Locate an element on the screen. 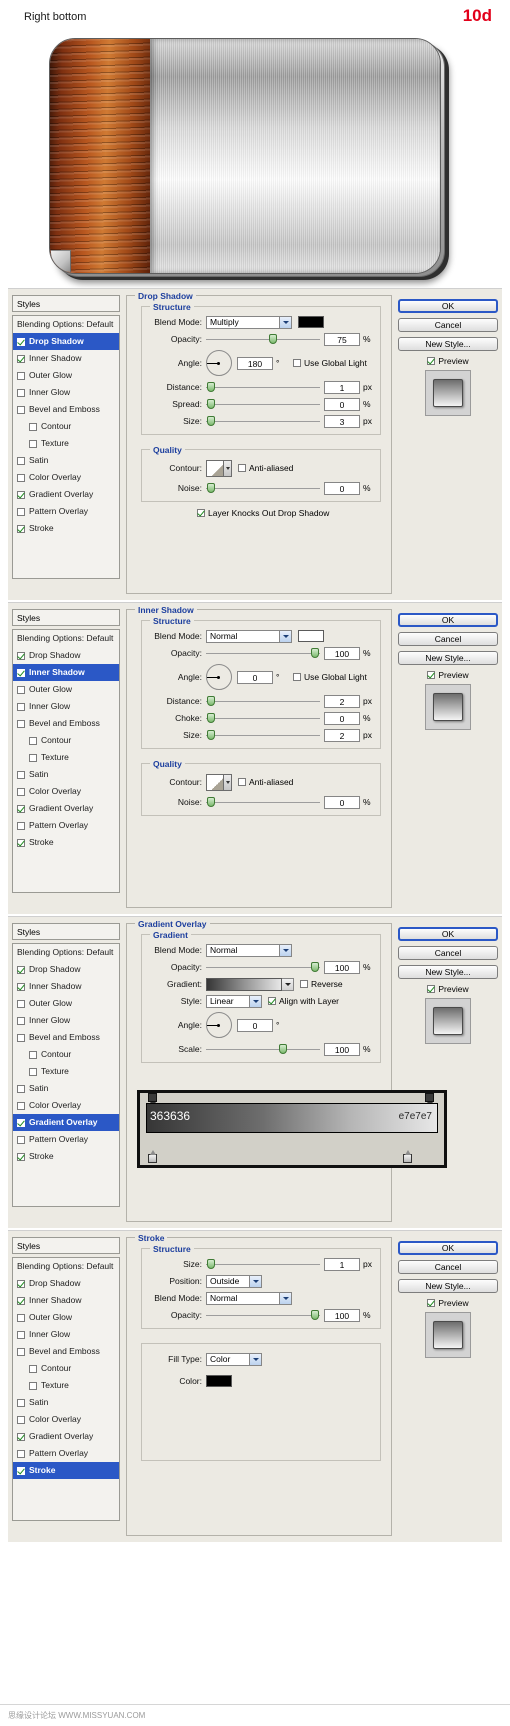 This screenshot has height=1726, width=510. sidebar-item-stroke: Stroke is located at coordinates (66, 1156).